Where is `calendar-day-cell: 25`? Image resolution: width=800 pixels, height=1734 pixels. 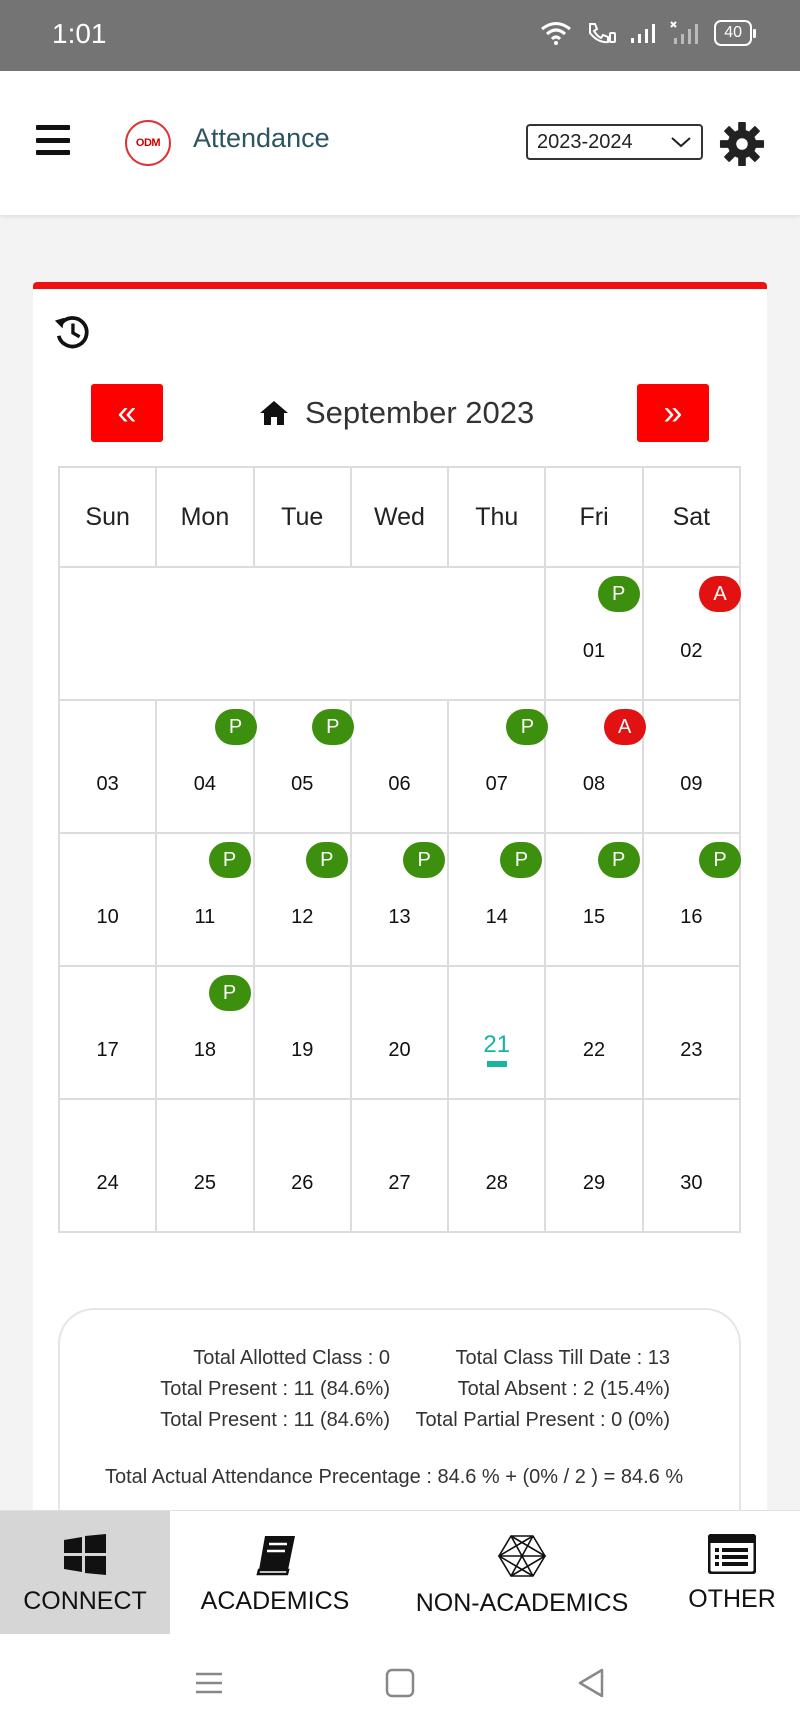
calendar-day-cell: 25 is located at coordinates (205, 1165).